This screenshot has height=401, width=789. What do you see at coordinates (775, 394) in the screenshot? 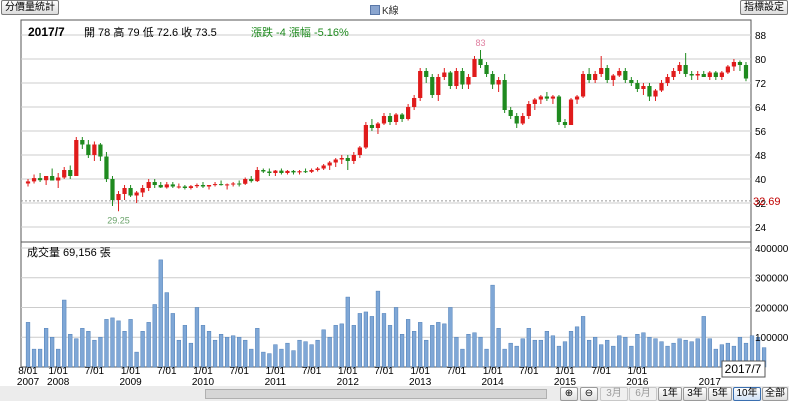
I see `range-all-button: 全部` at bounding box center [775, 394].